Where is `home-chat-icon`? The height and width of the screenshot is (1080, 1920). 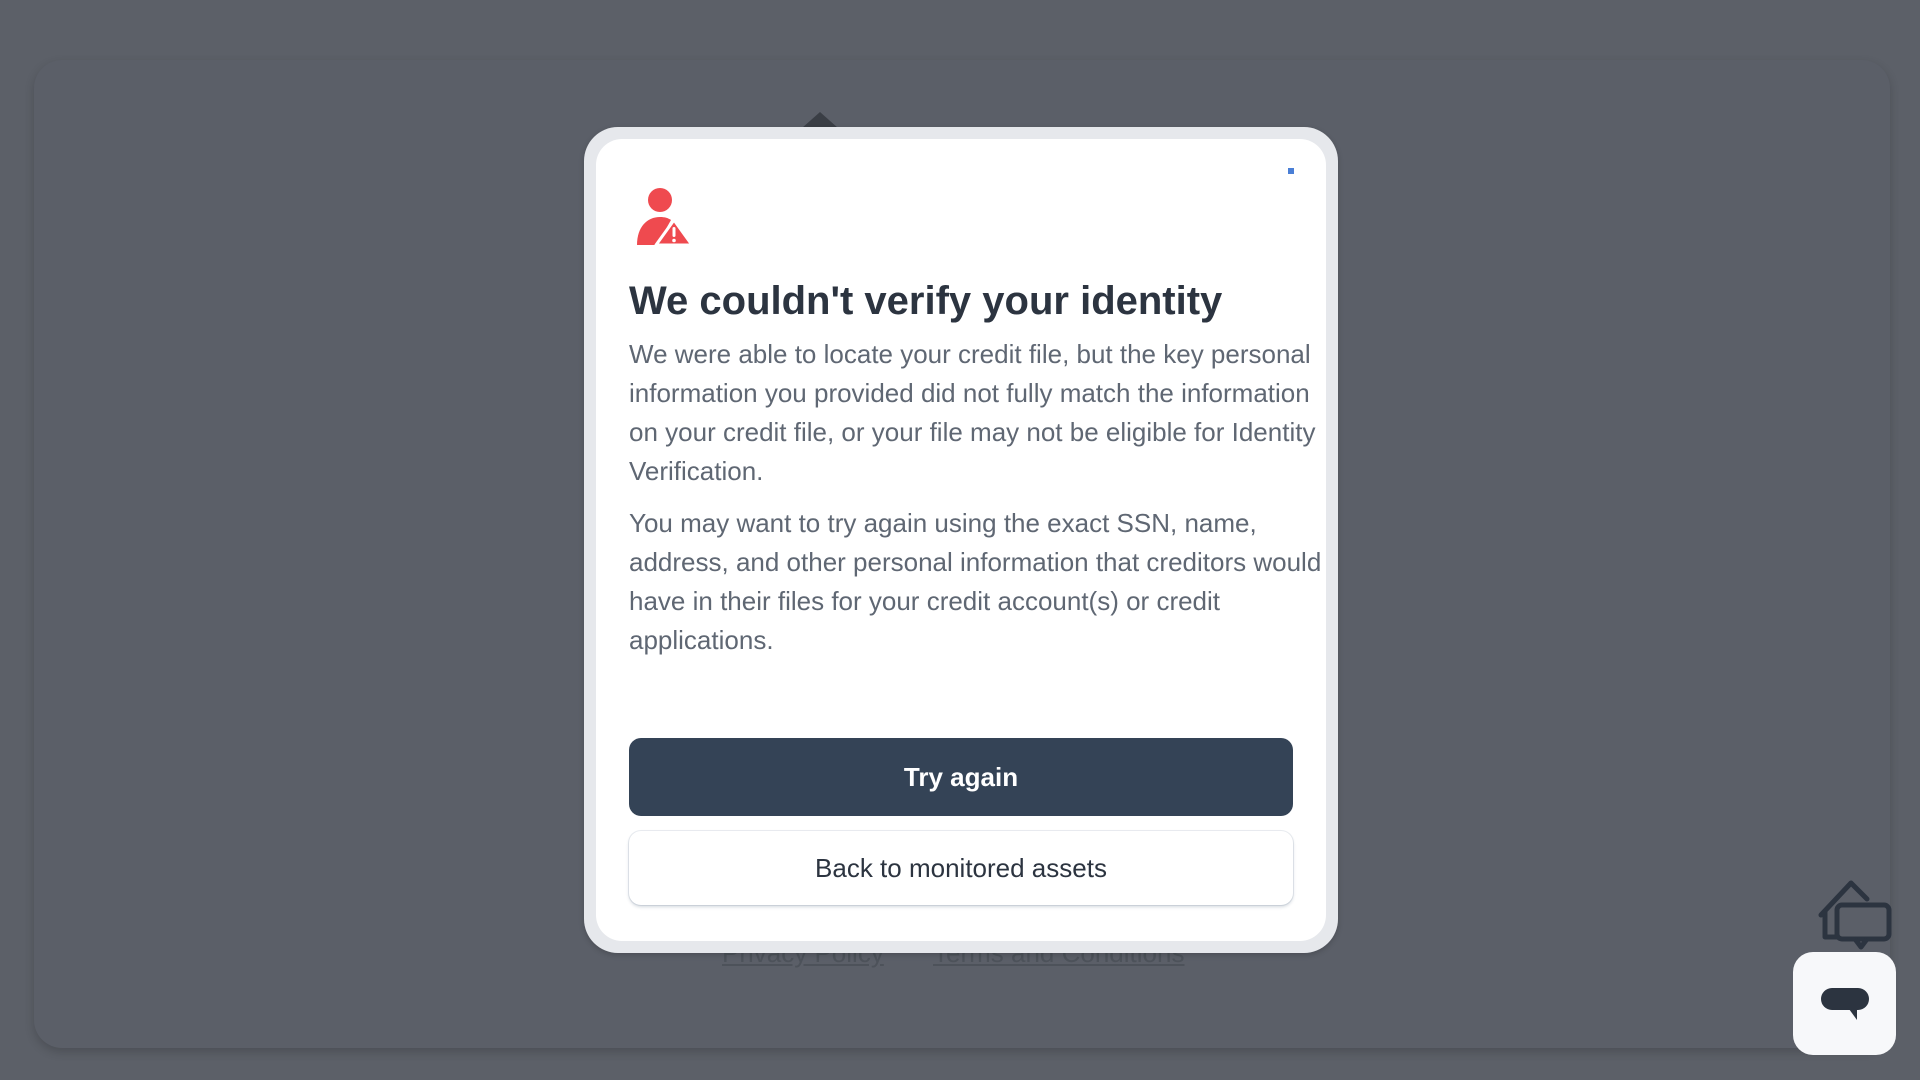 home-chat-icon is located at coordinates (1855, 913).